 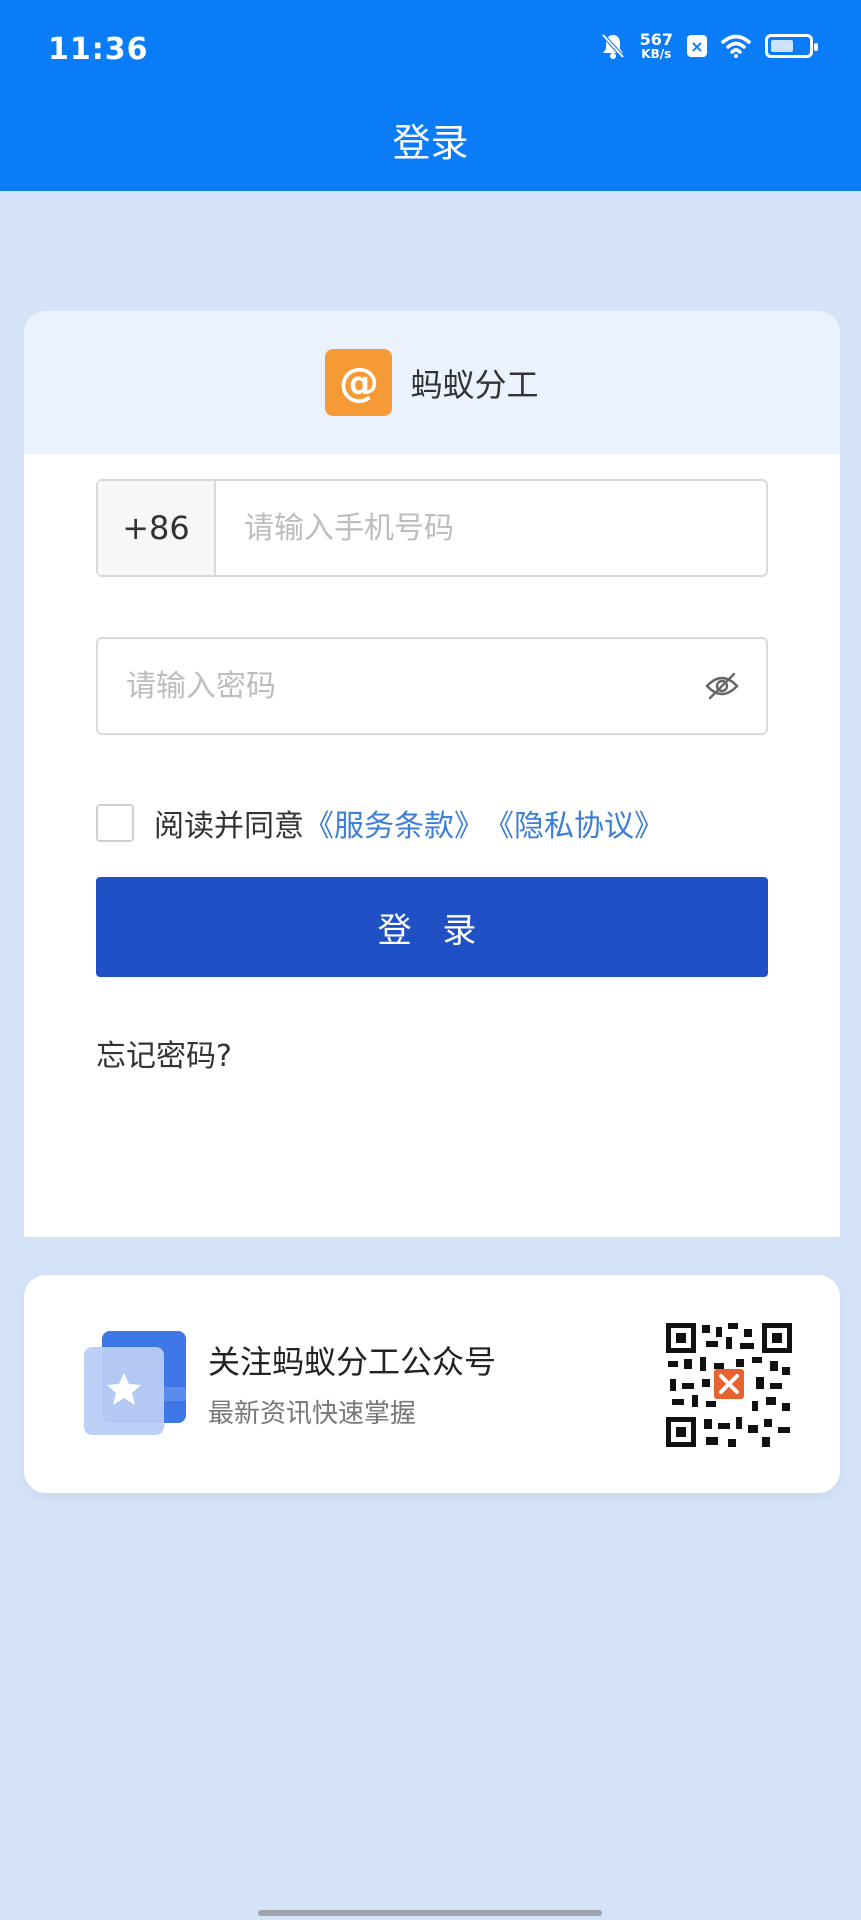 What do you see at coordinates (656, 39) in the screenshot?
I see `network-speed-value: 567` at bounding box center [656, 39].